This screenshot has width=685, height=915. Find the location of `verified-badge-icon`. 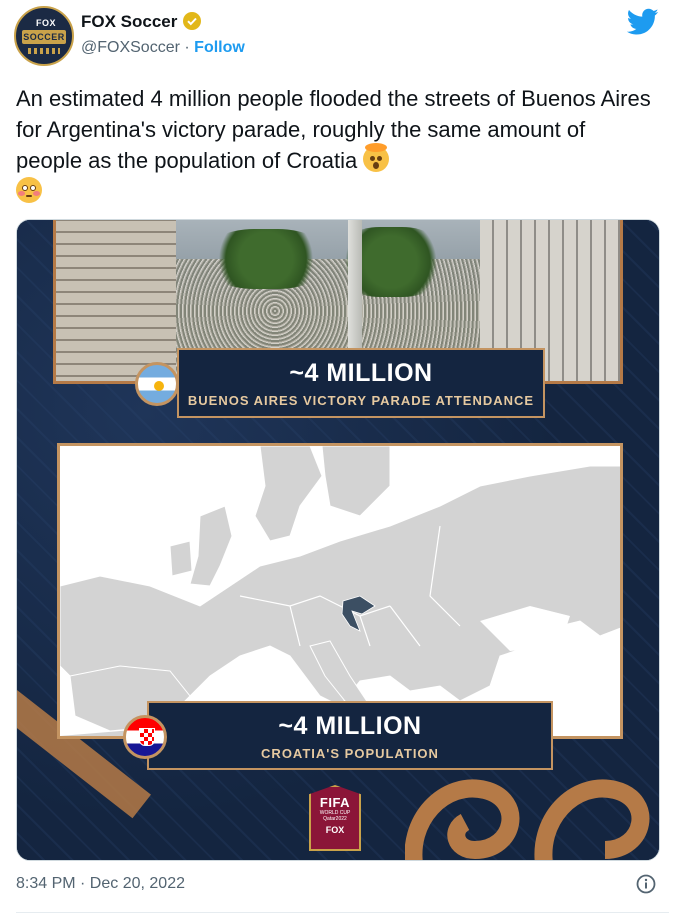

verified-badge-icon is located at coordinates (192, 21).